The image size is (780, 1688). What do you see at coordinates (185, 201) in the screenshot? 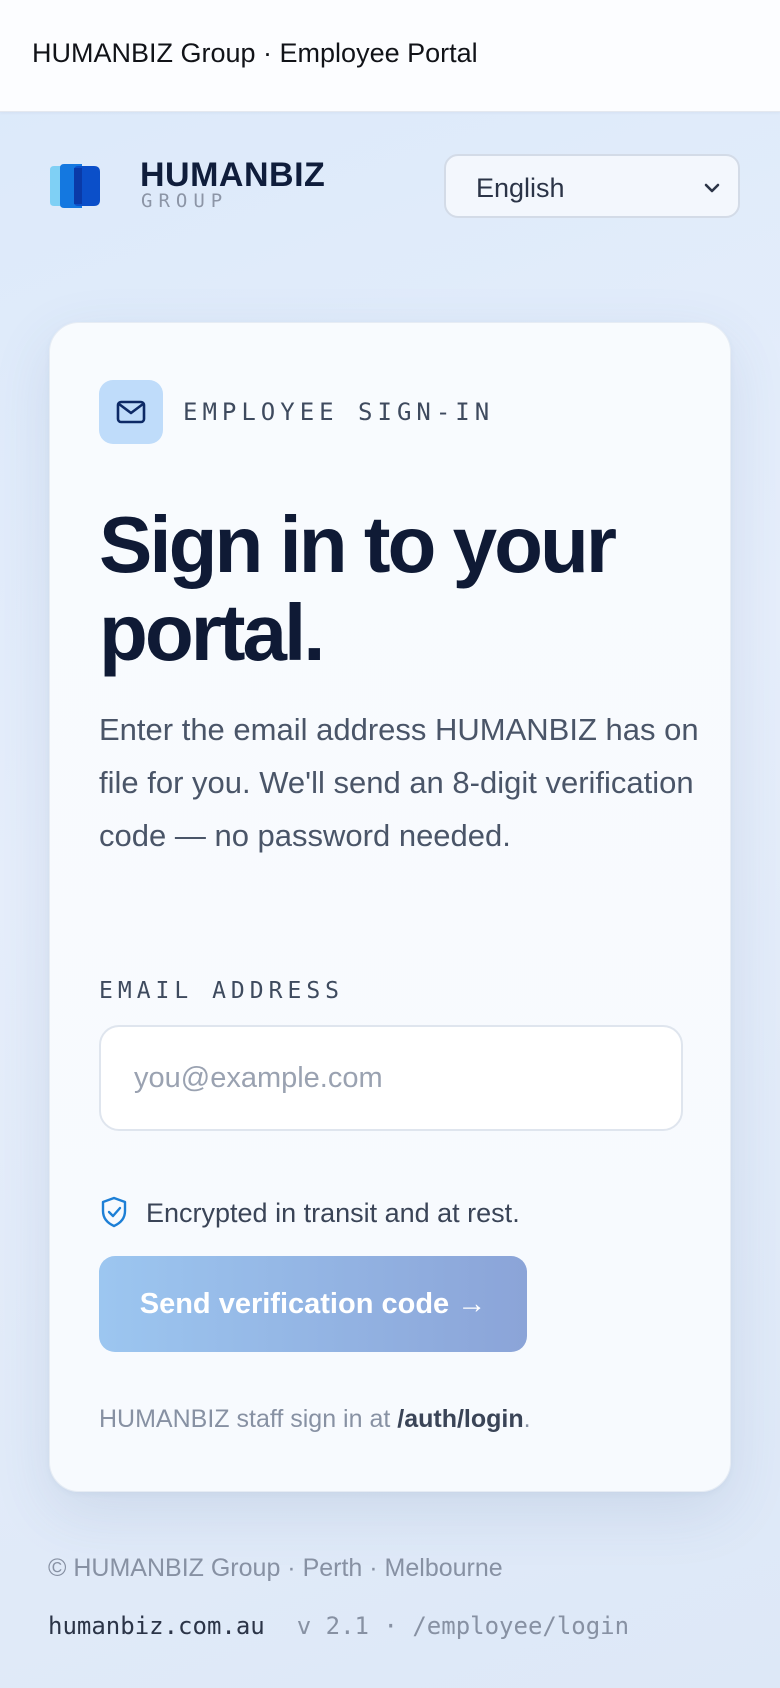
I see `brand-subtitle: GROUP` at bounding box center [185, 201].